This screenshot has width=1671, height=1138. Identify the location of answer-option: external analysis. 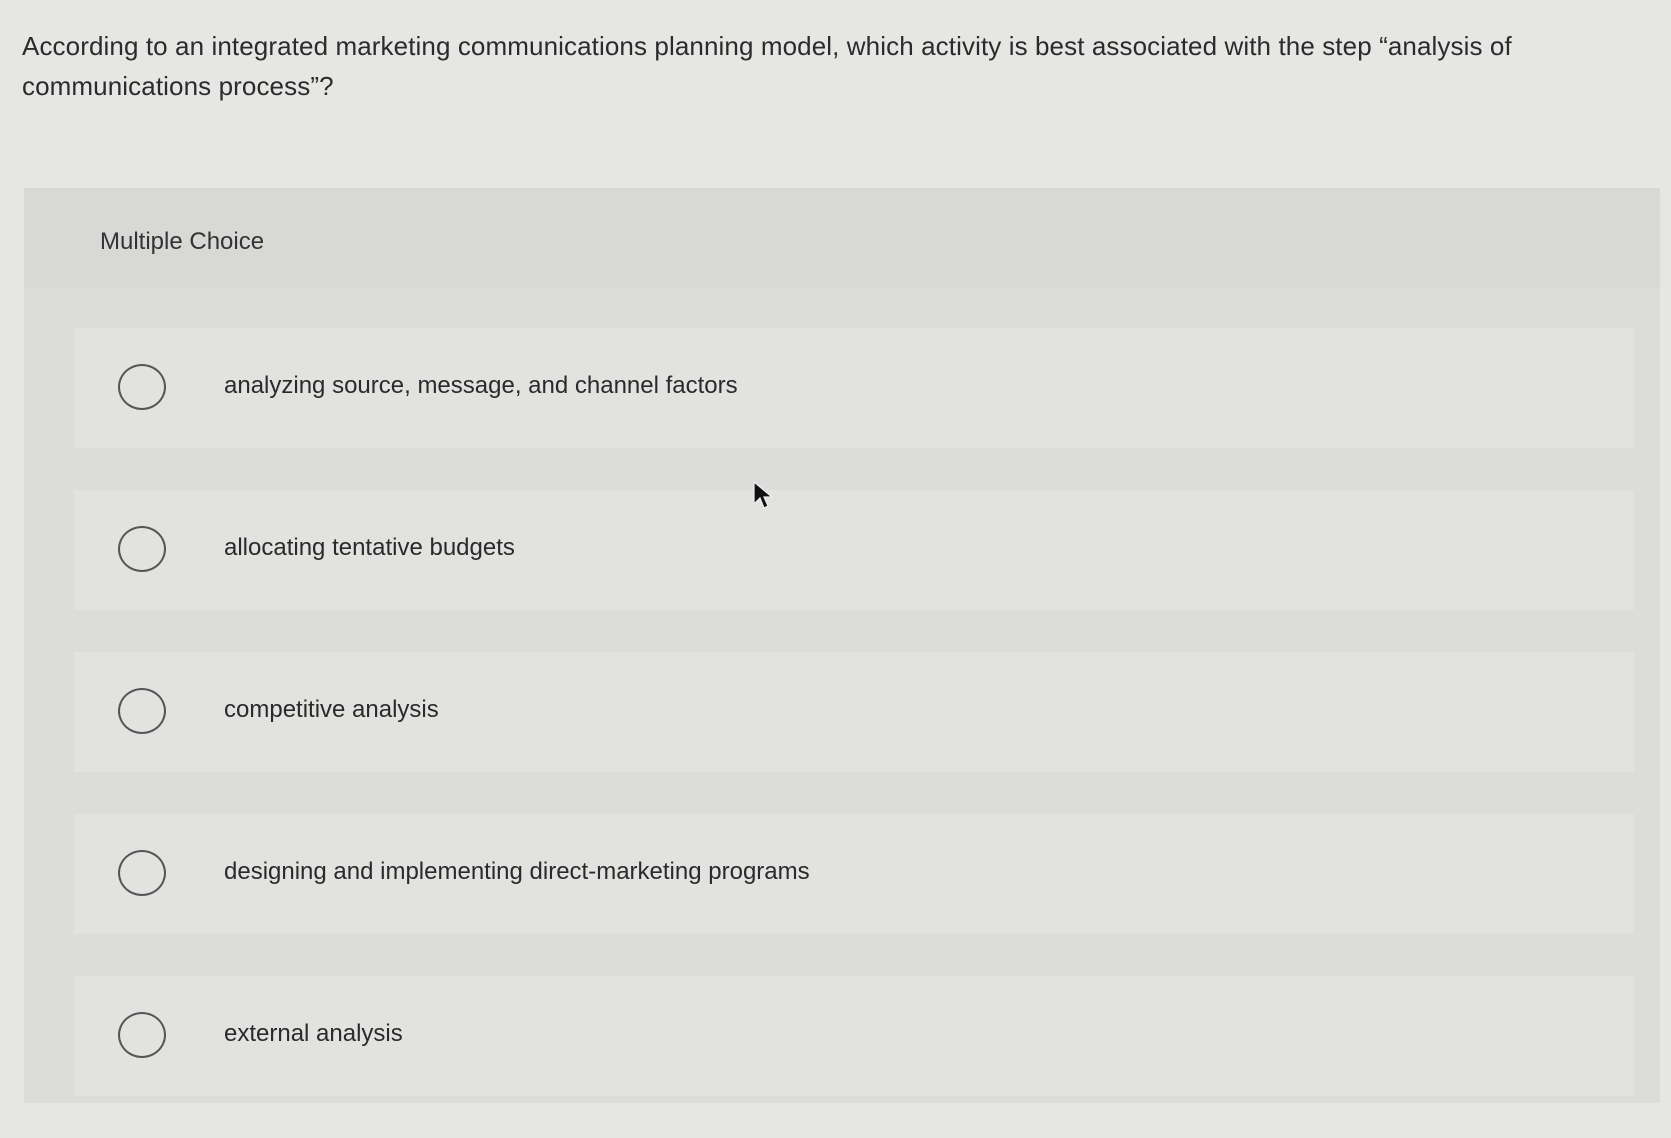
(854, 1036).